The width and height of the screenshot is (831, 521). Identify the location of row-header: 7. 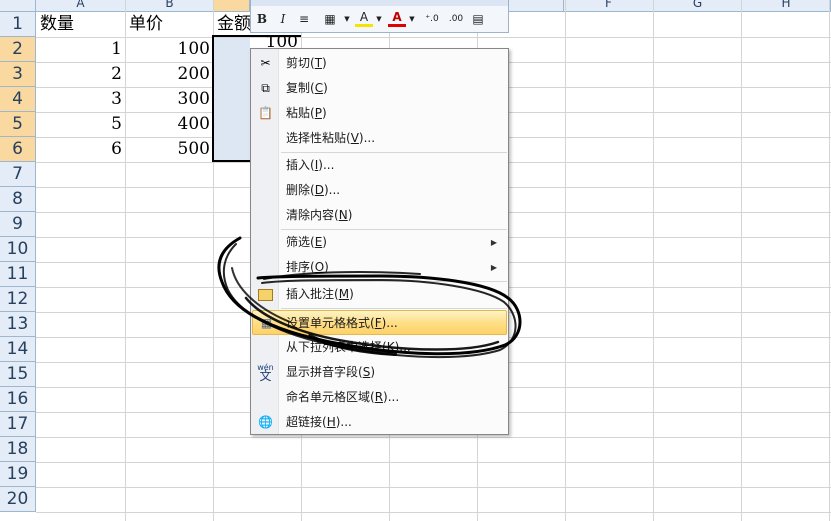
(18, 174).